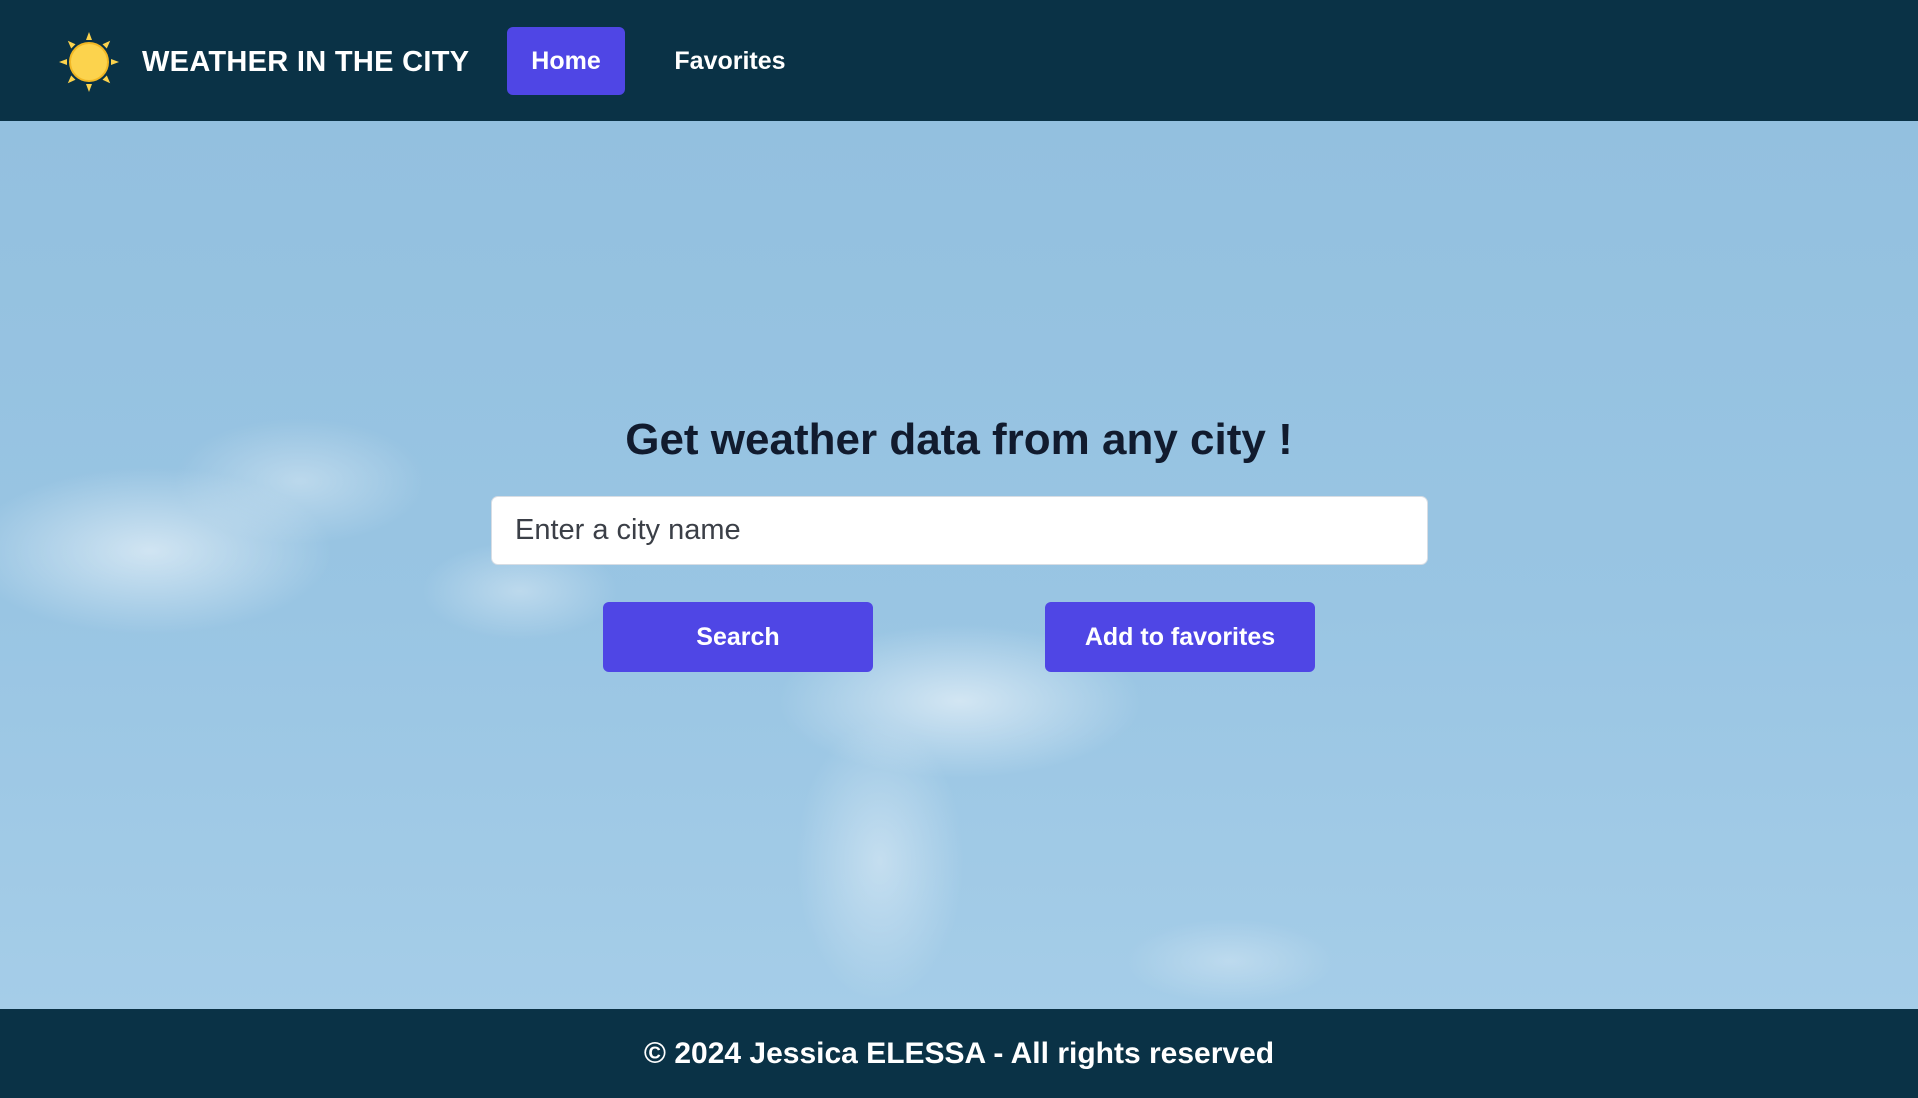 Image resolution: width=1918 pixels, height=1098 pixels. What do you see at coordinates (959, 439) in the screenshot?
I see `page-title: Get weather data from any city !` at bounding box center [959, 439].